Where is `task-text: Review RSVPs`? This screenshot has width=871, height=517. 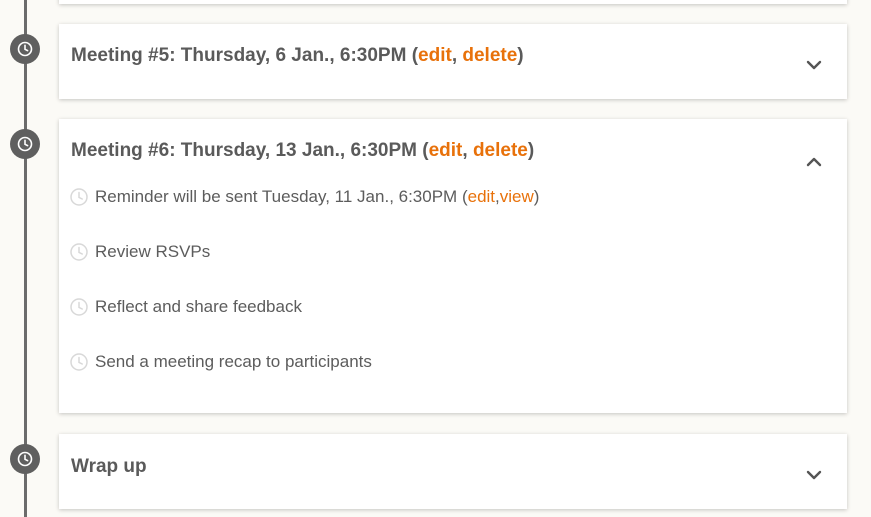 task-text: Review RSVPs is located at coordinates (153, 251).